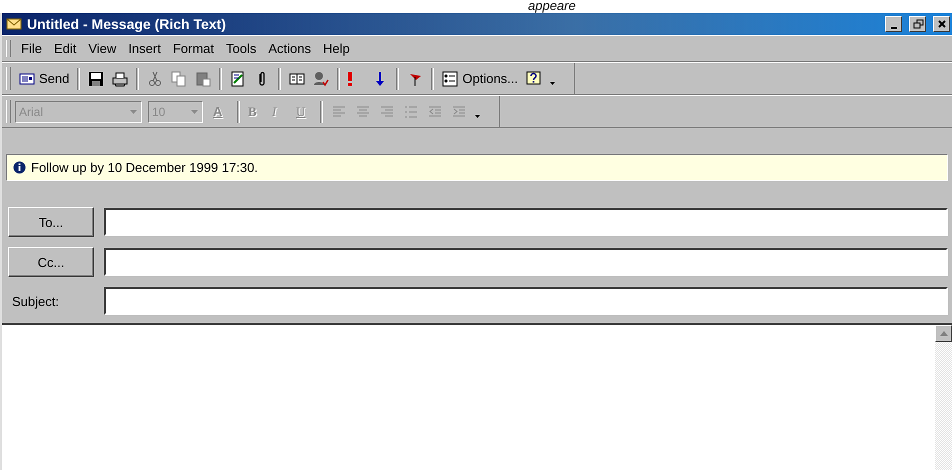  I want to click on document-check-icon, so click(238, 78).